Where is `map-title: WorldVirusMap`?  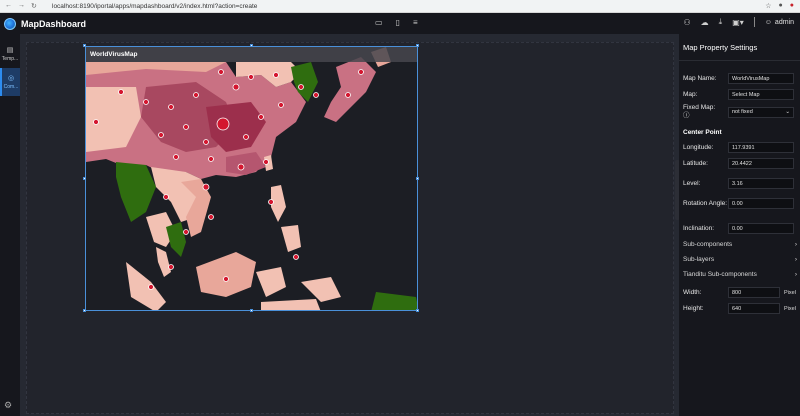
map-title: WorldVirusMap is located at coordinates (251, 54).